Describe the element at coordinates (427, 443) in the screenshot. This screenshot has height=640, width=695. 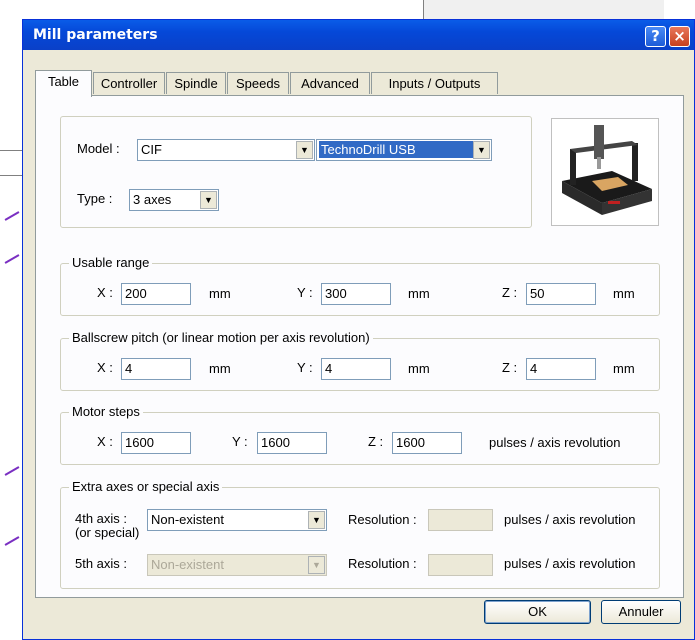
I see `motor-z-input: 1600` at that location.